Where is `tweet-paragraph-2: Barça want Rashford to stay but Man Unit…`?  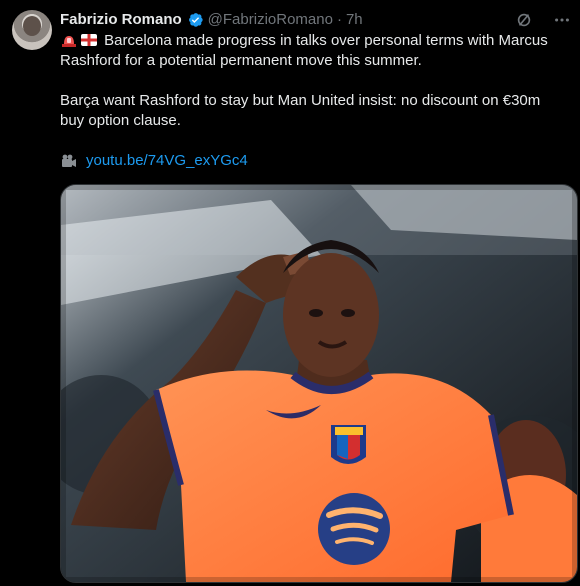
tweet-paragraph-2: Barça want Rashford to stay but Man Unit… is located at coordinates (300, 110).